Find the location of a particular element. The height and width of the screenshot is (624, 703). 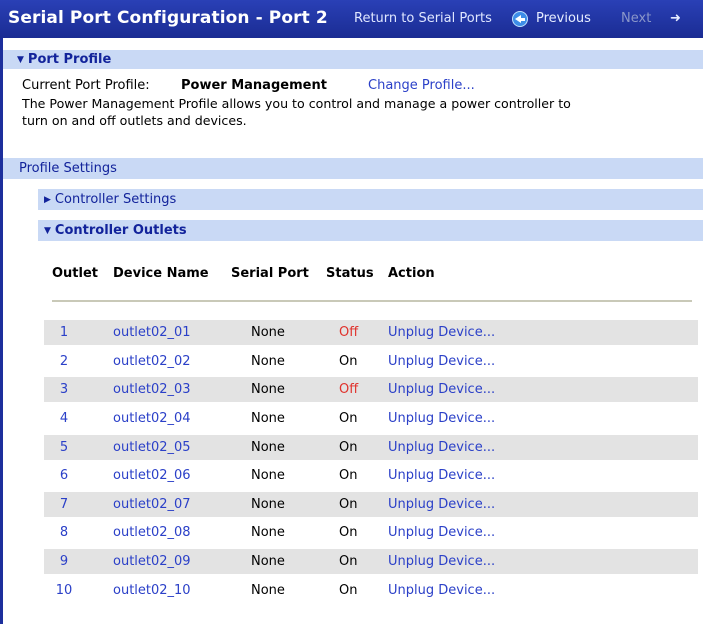

controller-settings-label: Controller Settings is located at coordinates (115, 199).